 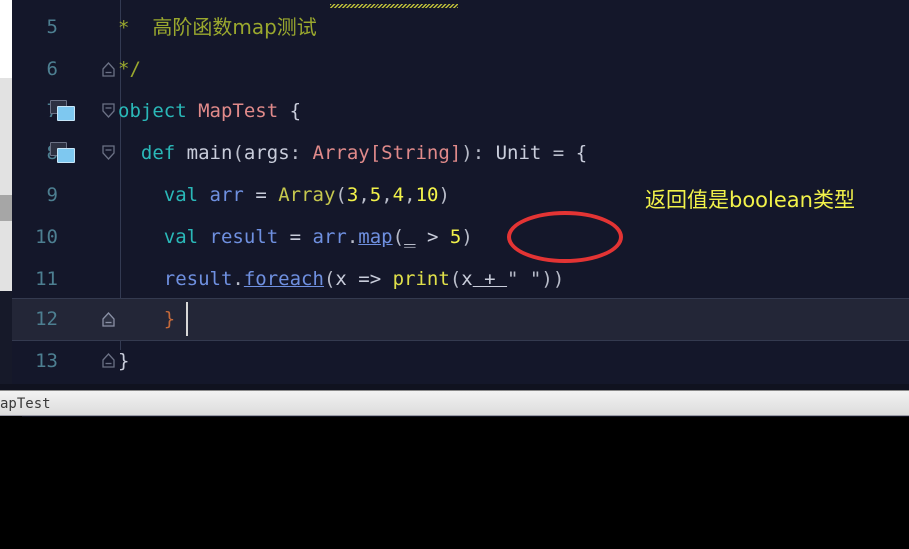 I want to click on paren-close-11: )), so click(x=553, y=279).